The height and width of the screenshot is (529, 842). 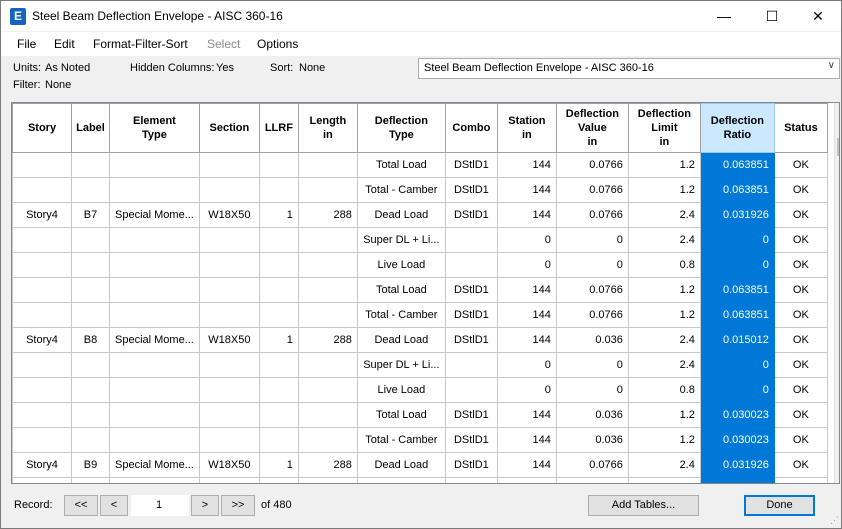 I want to click on scroll-up-icon: ∧, so click(x=837, y=110).